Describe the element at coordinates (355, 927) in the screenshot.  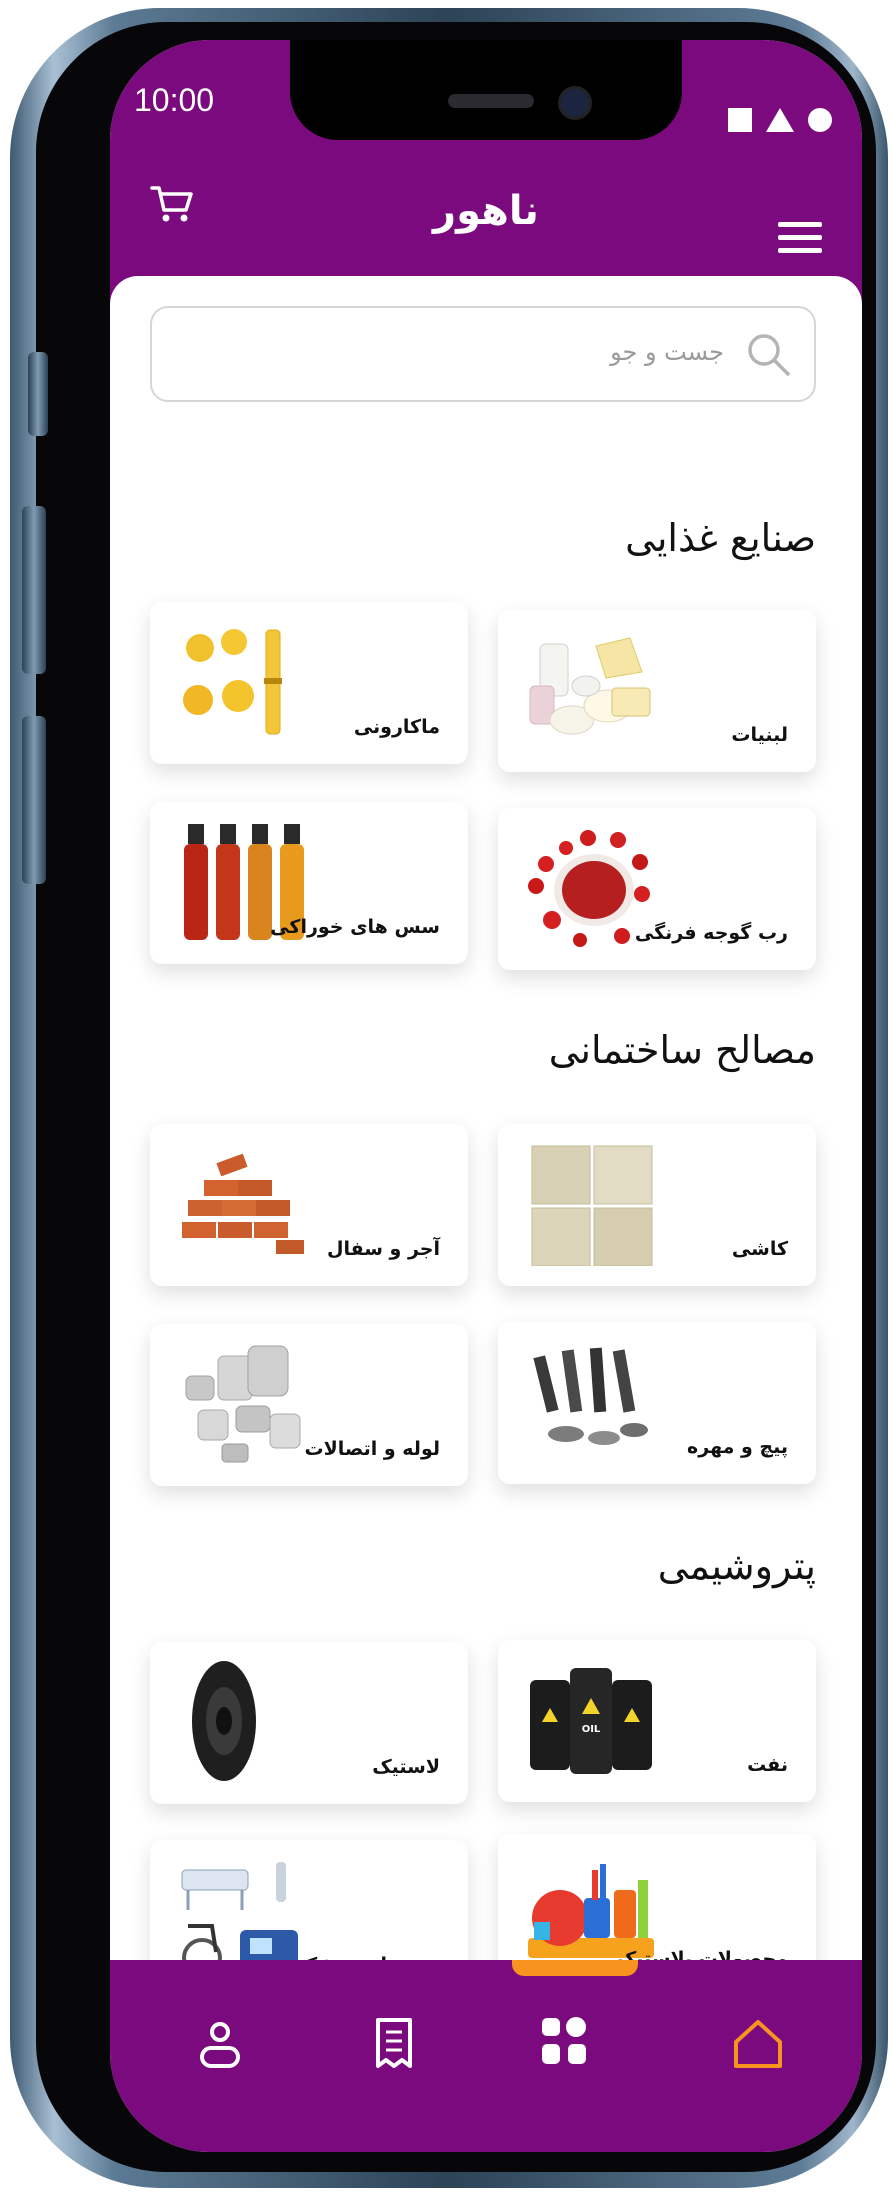
I see `category-label: سس های خوراکی` at that location.